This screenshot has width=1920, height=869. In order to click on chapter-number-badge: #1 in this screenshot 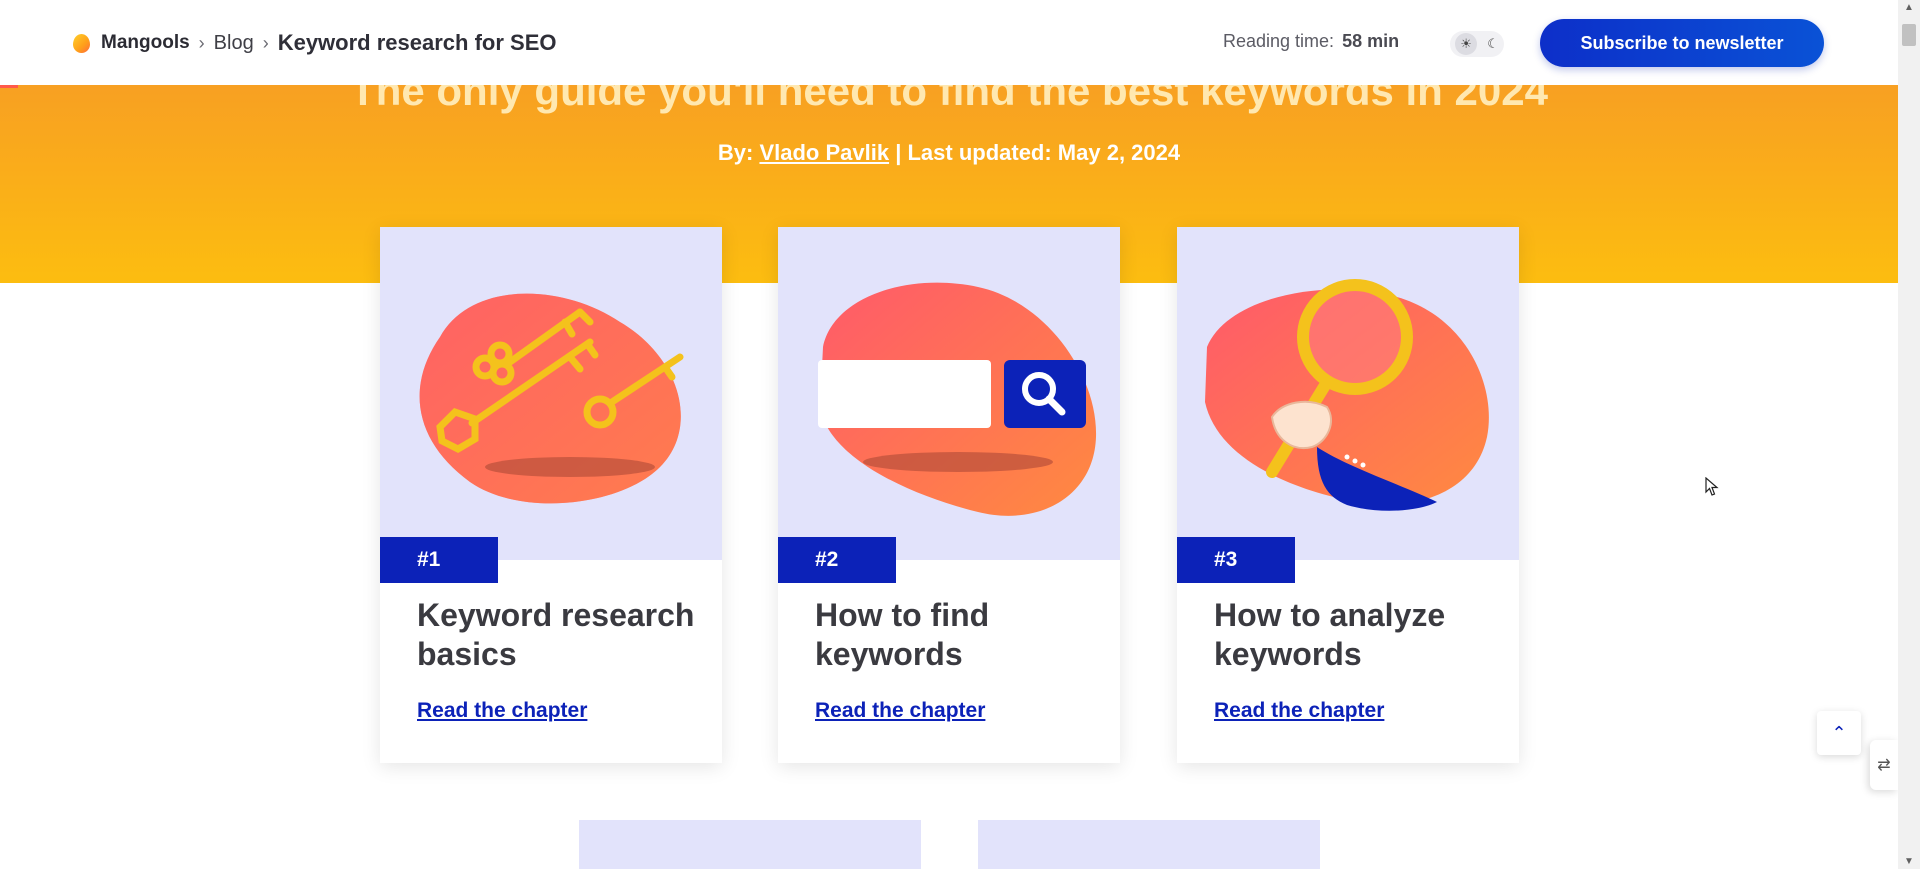, I will do `click(439, 560)`.